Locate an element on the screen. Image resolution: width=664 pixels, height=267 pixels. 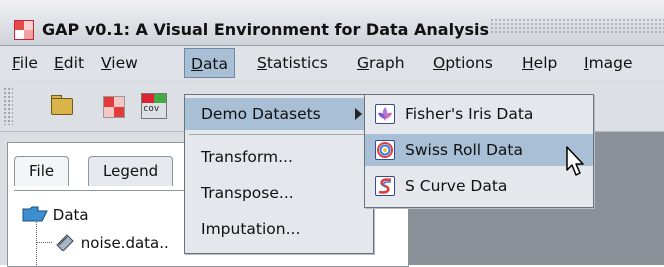
menu-edit: Edit is located at coordinates (69, 63).